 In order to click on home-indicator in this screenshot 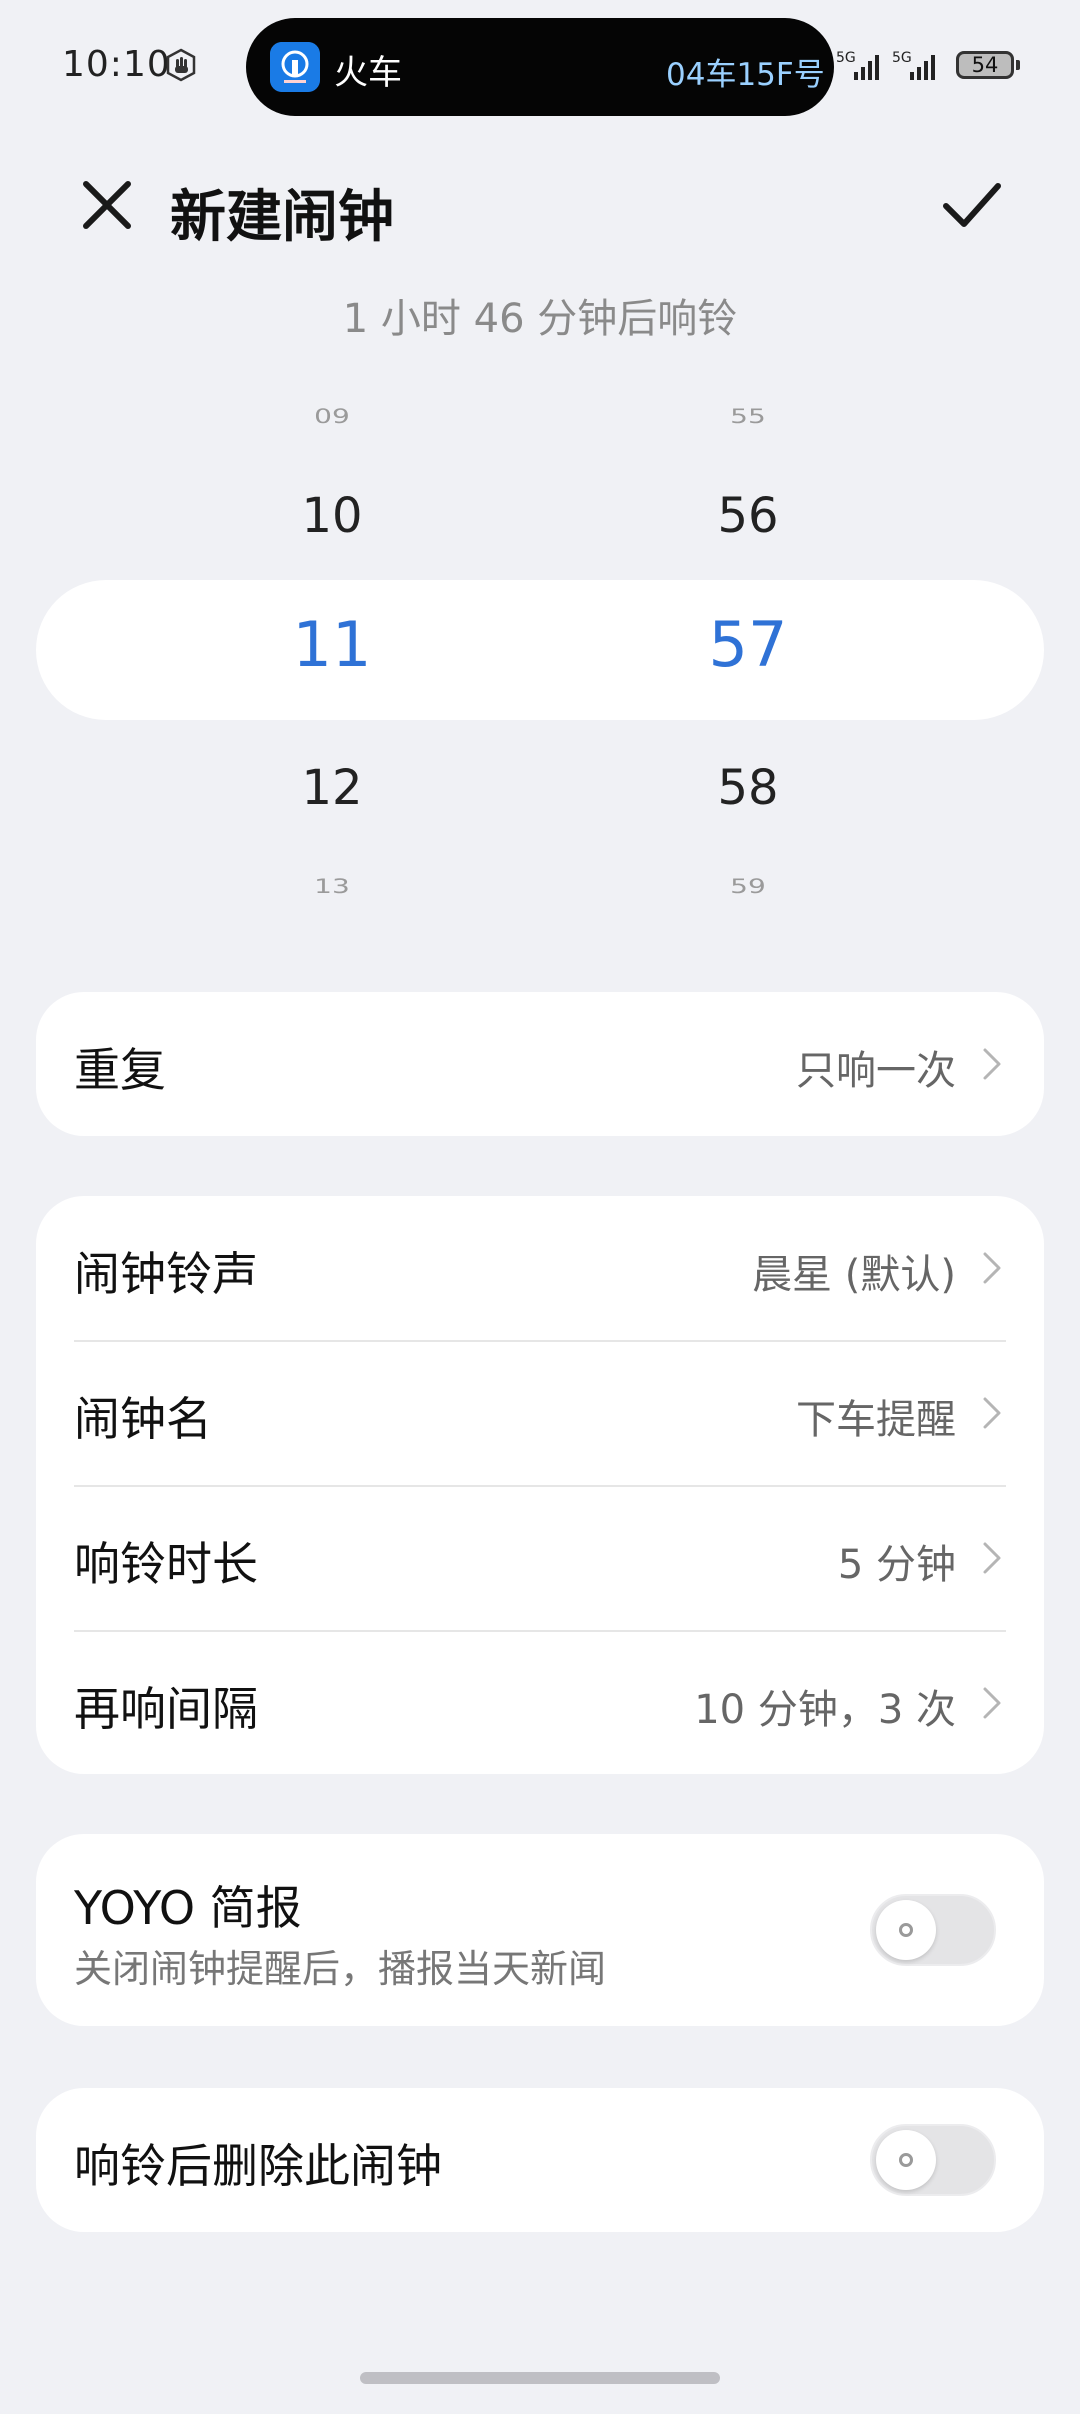, I will do `click(540, 2378)`.